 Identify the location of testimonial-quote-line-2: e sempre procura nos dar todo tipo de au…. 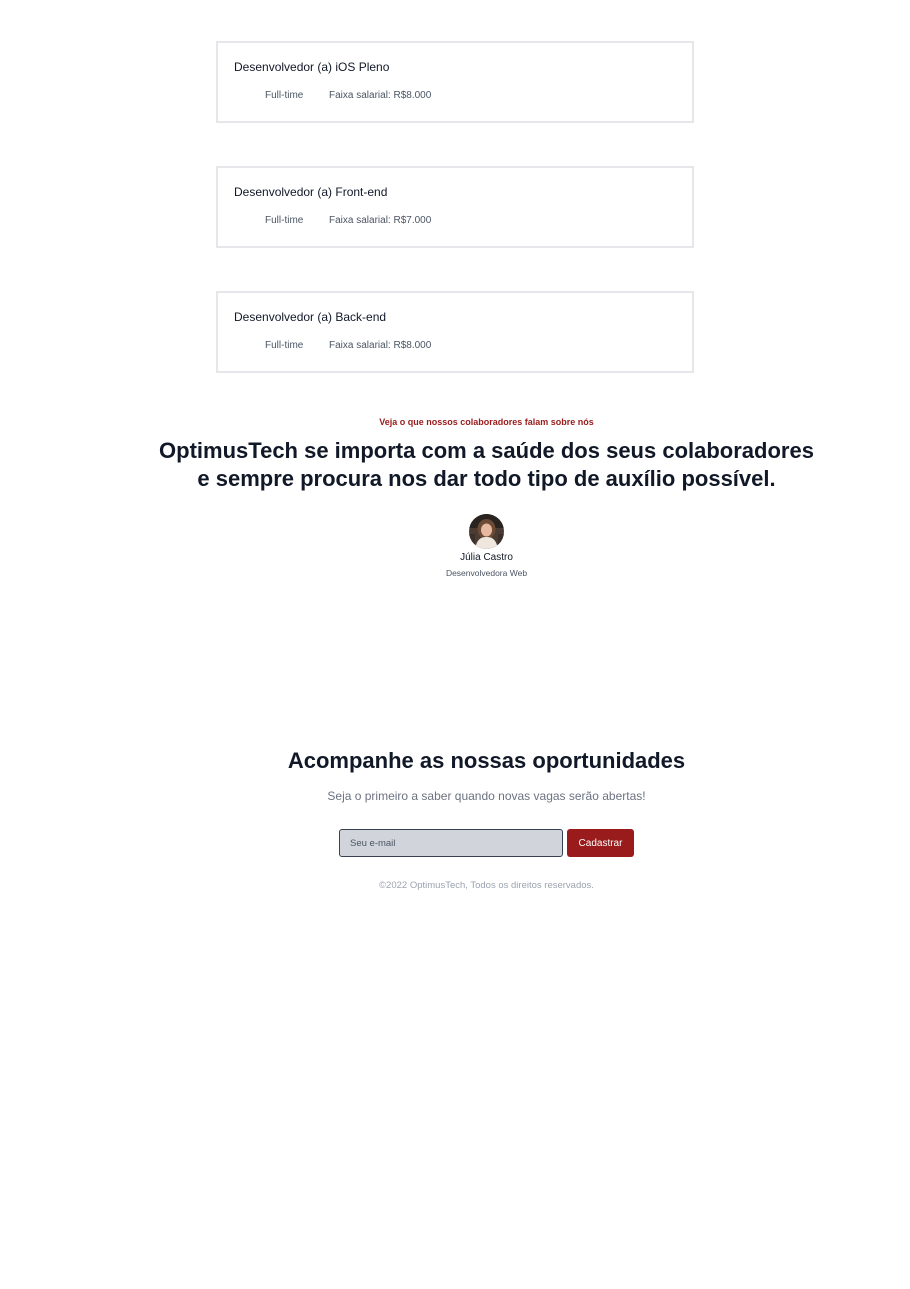
(486, 478).